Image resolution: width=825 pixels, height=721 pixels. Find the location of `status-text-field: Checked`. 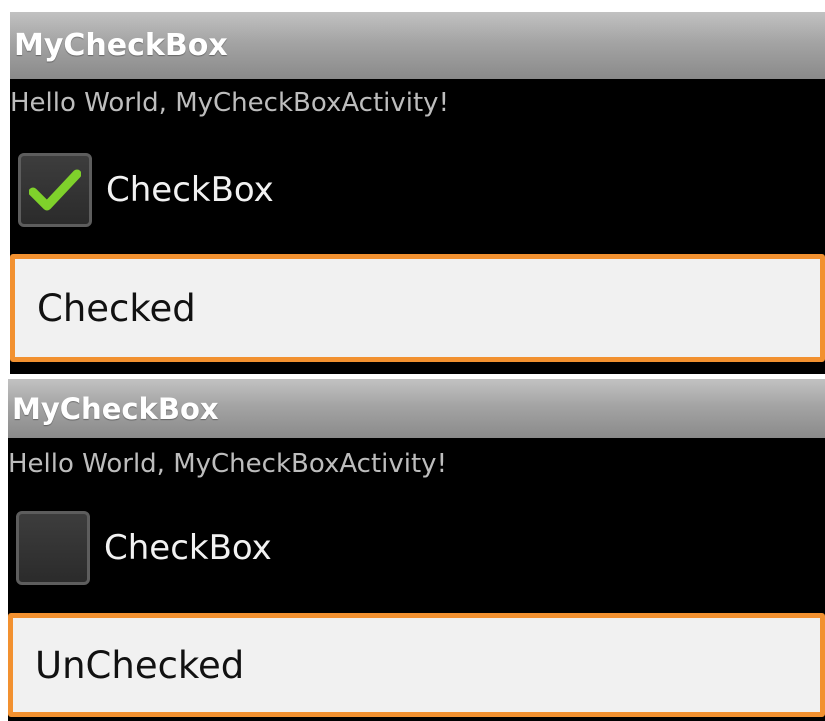

status-text-field: Checked is located at coordinates (417, 308).